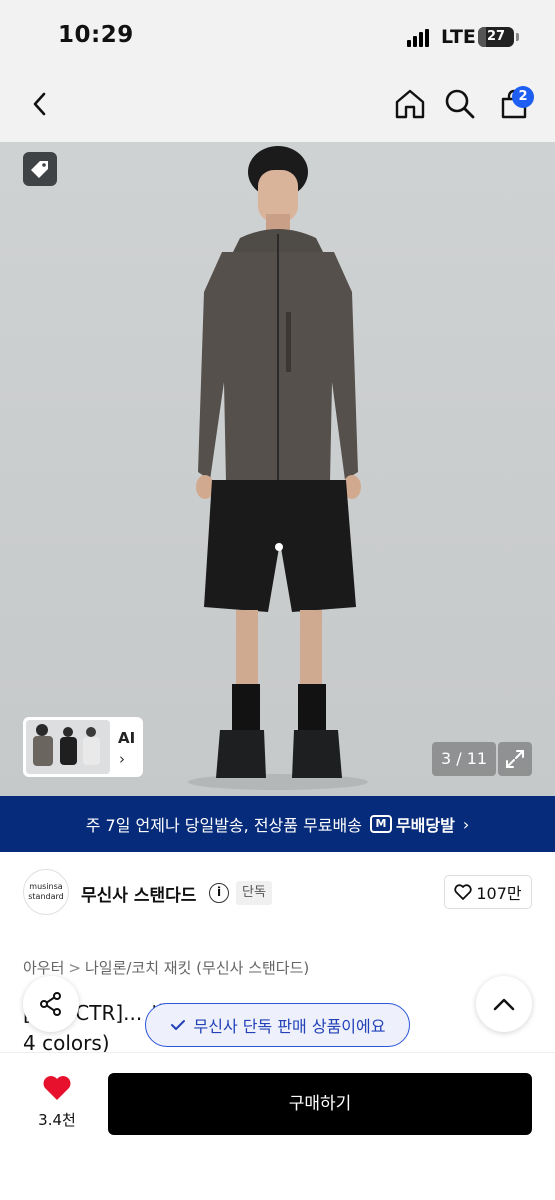  I want to click on chevron-up-icon, so click(504, 1004).